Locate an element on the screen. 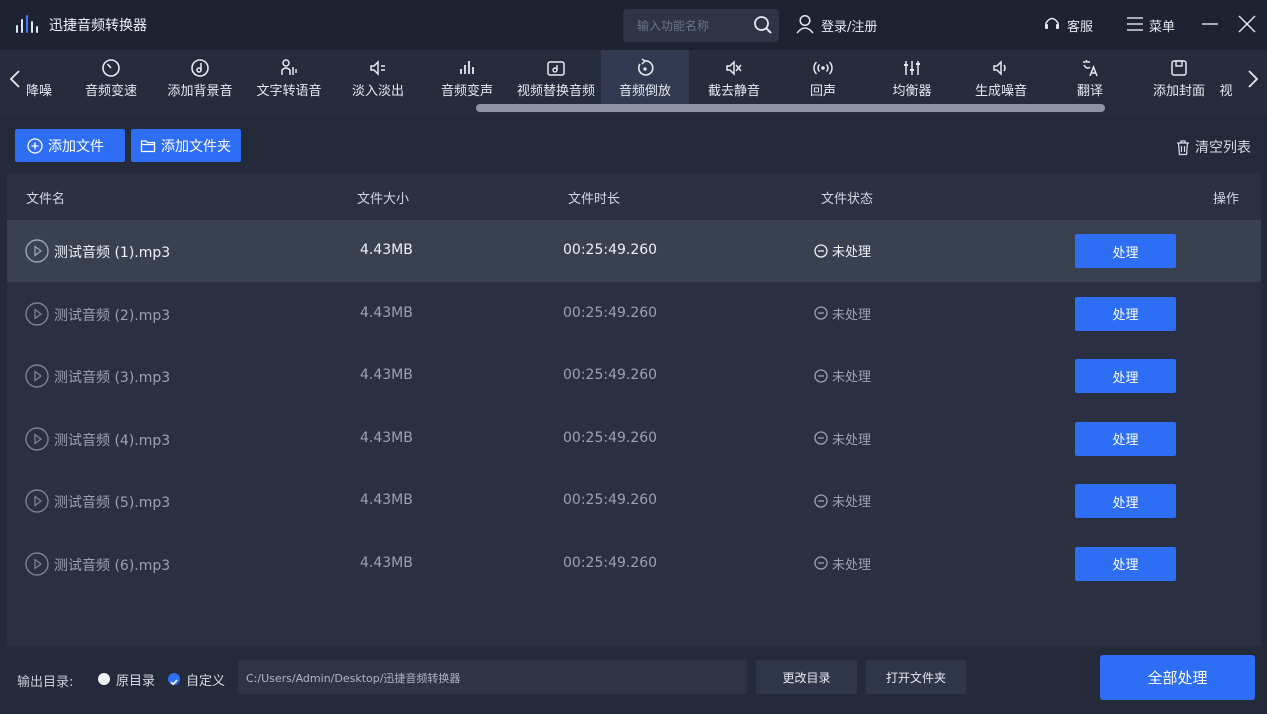 The width and height of the screenshot is (1267, 714). table-row: 测试音频 (1).mp3 4.43MB 00:25:49.260 未处理 处理 is located at coordinates (634, 251).